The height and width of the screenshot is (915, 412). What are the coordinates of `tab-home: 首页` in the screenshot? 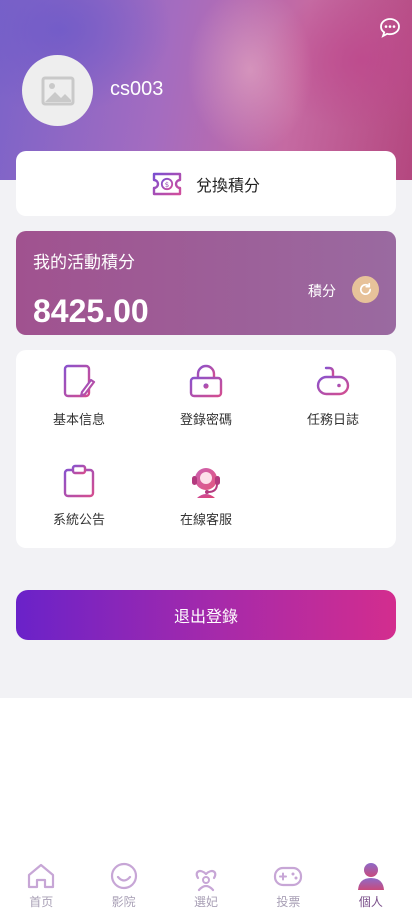 It's located at (41, 883).